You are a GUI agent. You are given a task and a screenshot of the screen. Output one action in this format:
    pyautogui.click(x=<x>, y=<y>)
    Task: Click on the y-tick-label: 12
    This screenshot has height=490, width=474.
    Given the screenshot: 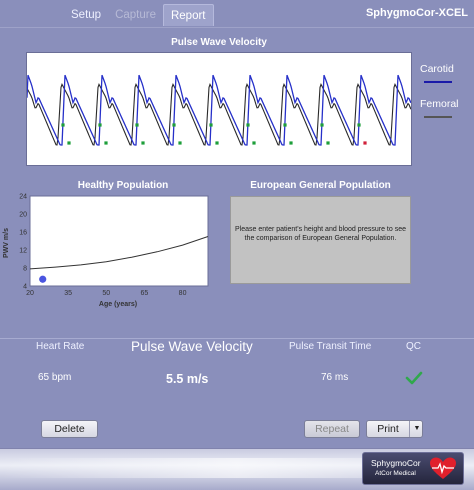 What is the action you would take?
    pyautogui.click(x=23, y=251)
    